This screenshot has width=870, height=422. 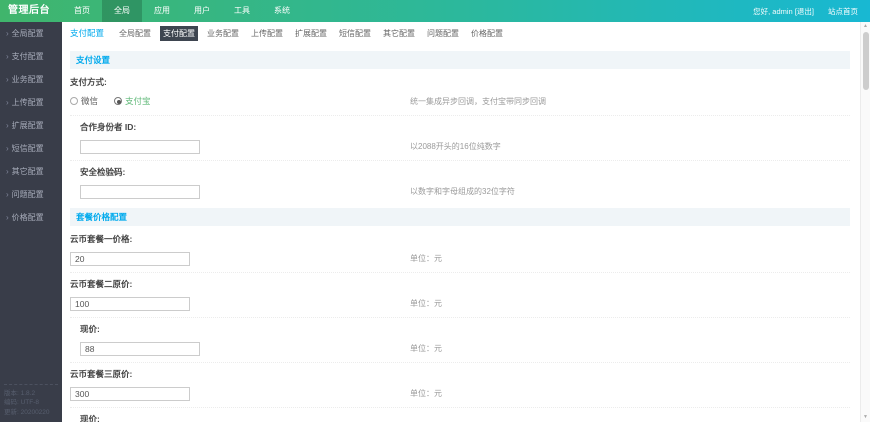 What do you see at coordinates (108, 127) in the screenshot?
I see `field-label: 合作身份者 ID:` at bounding box center [108, 127].